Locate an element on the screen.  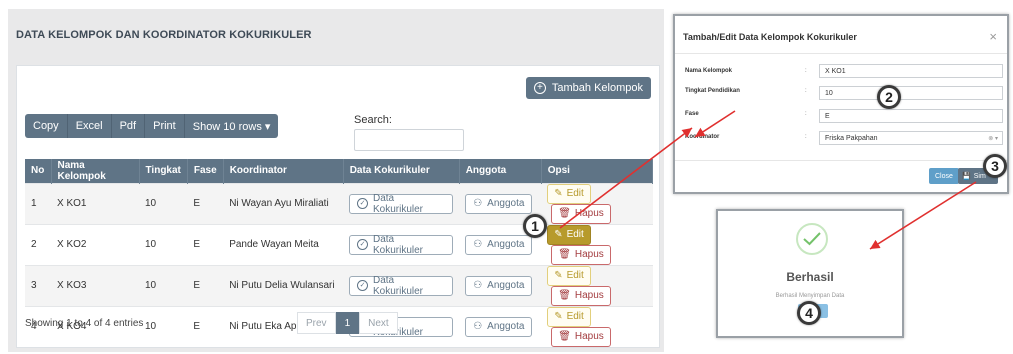
modal-footer-divider is located at coordinates (841, 160).